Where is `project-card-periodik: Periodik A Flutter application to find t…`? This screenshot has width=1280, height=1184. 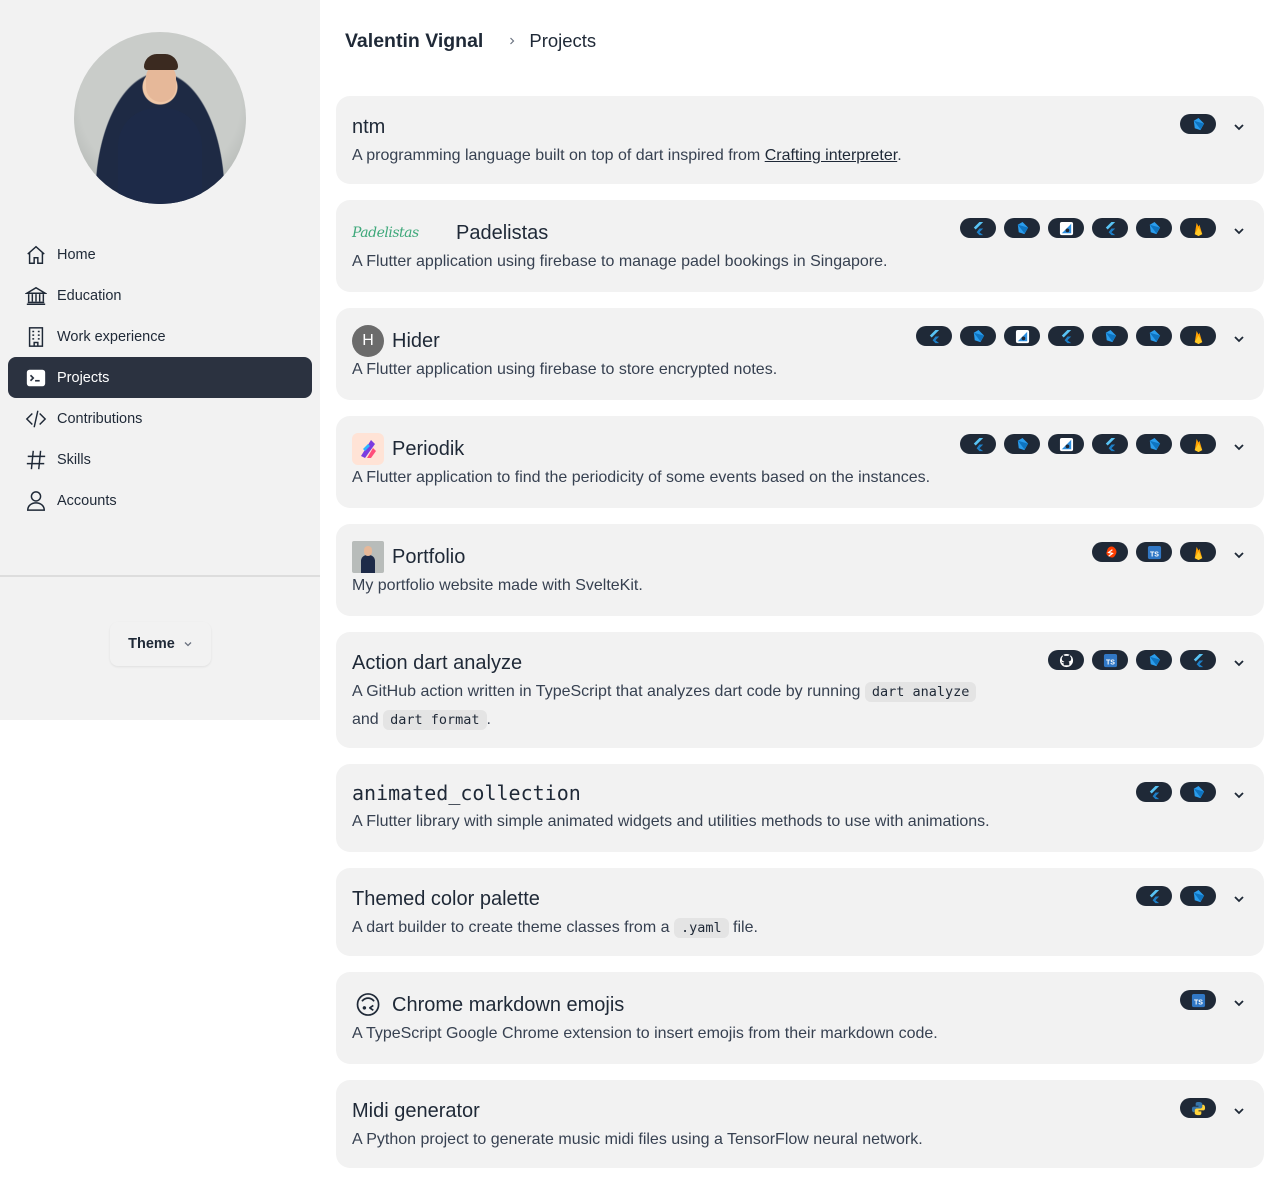
project-card-periodik: Periodik A Flutter application to find t… is located at coordinates (800, 462).